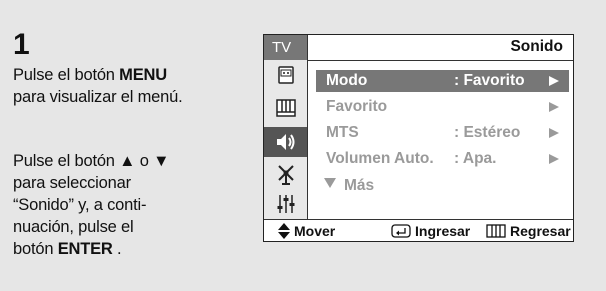 The width and height of the screenshot is (606, 291). What do you see at coordinates (442, 81) in the screenshot?
I see `menu-item-modo: Modo : Favorito` at bounding box center [442, 81].